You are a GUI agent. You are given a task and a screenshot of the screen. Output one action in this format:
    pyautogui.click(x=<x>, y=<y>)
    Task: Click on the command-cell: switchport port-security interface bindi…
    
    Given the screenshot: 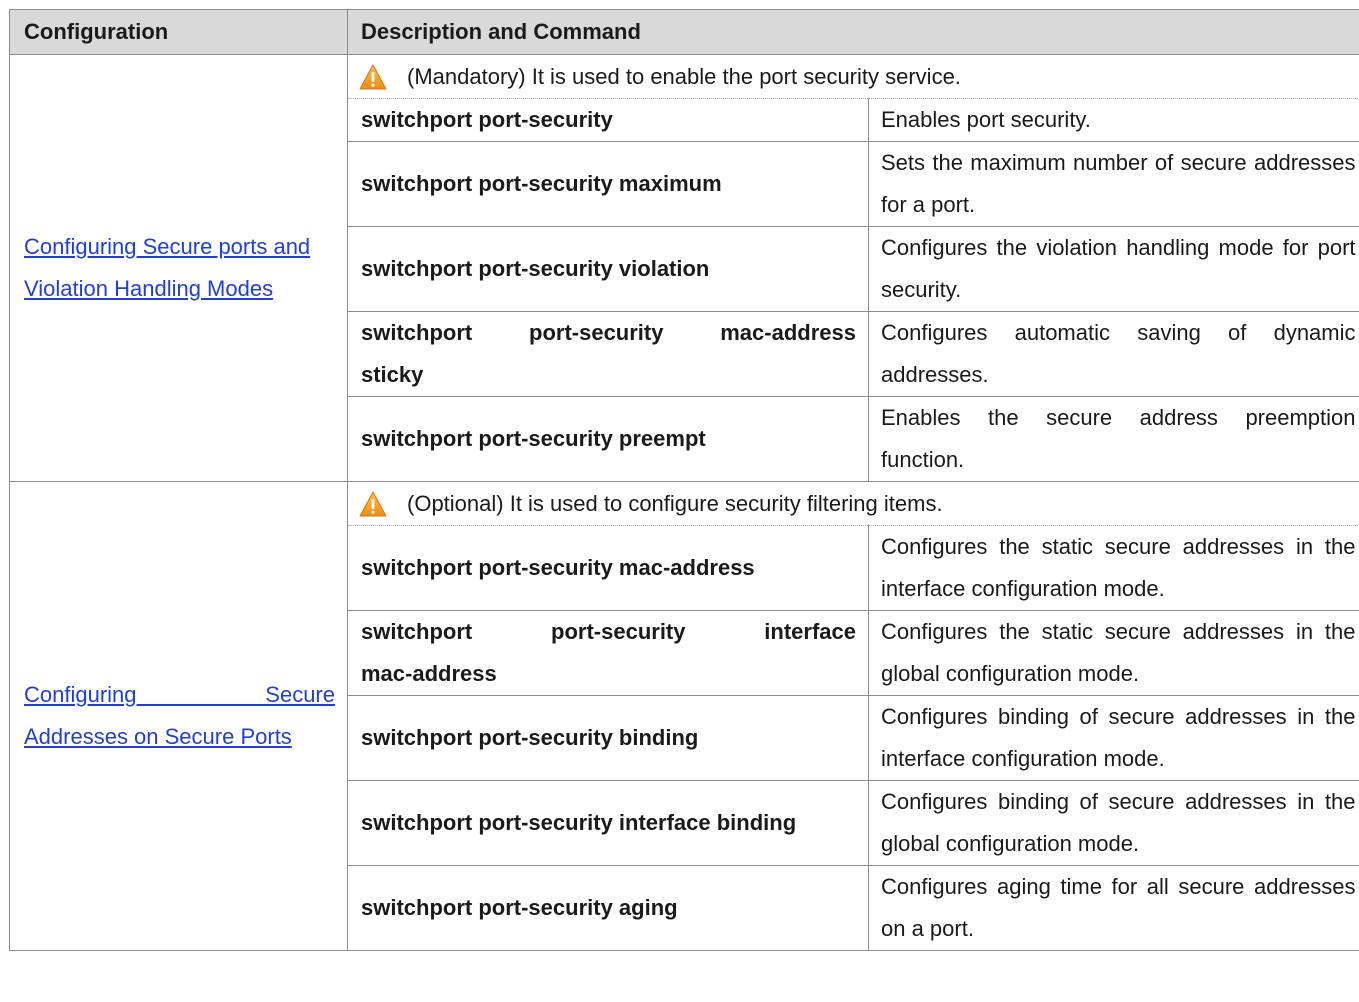 What is the action you would take?
    pyautogui.click(x=608, y=823)
    